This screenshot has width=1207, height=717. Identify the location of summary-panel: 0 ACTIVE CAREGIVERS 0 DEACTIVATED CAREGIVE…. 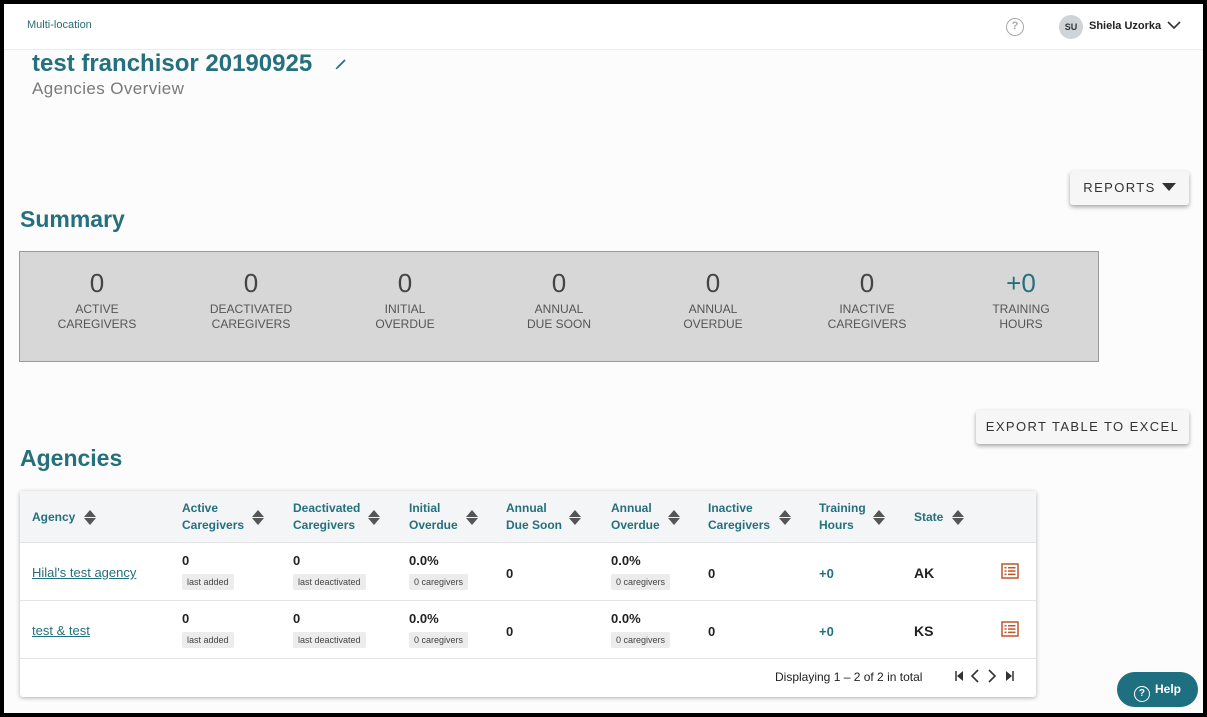
(559, 306).